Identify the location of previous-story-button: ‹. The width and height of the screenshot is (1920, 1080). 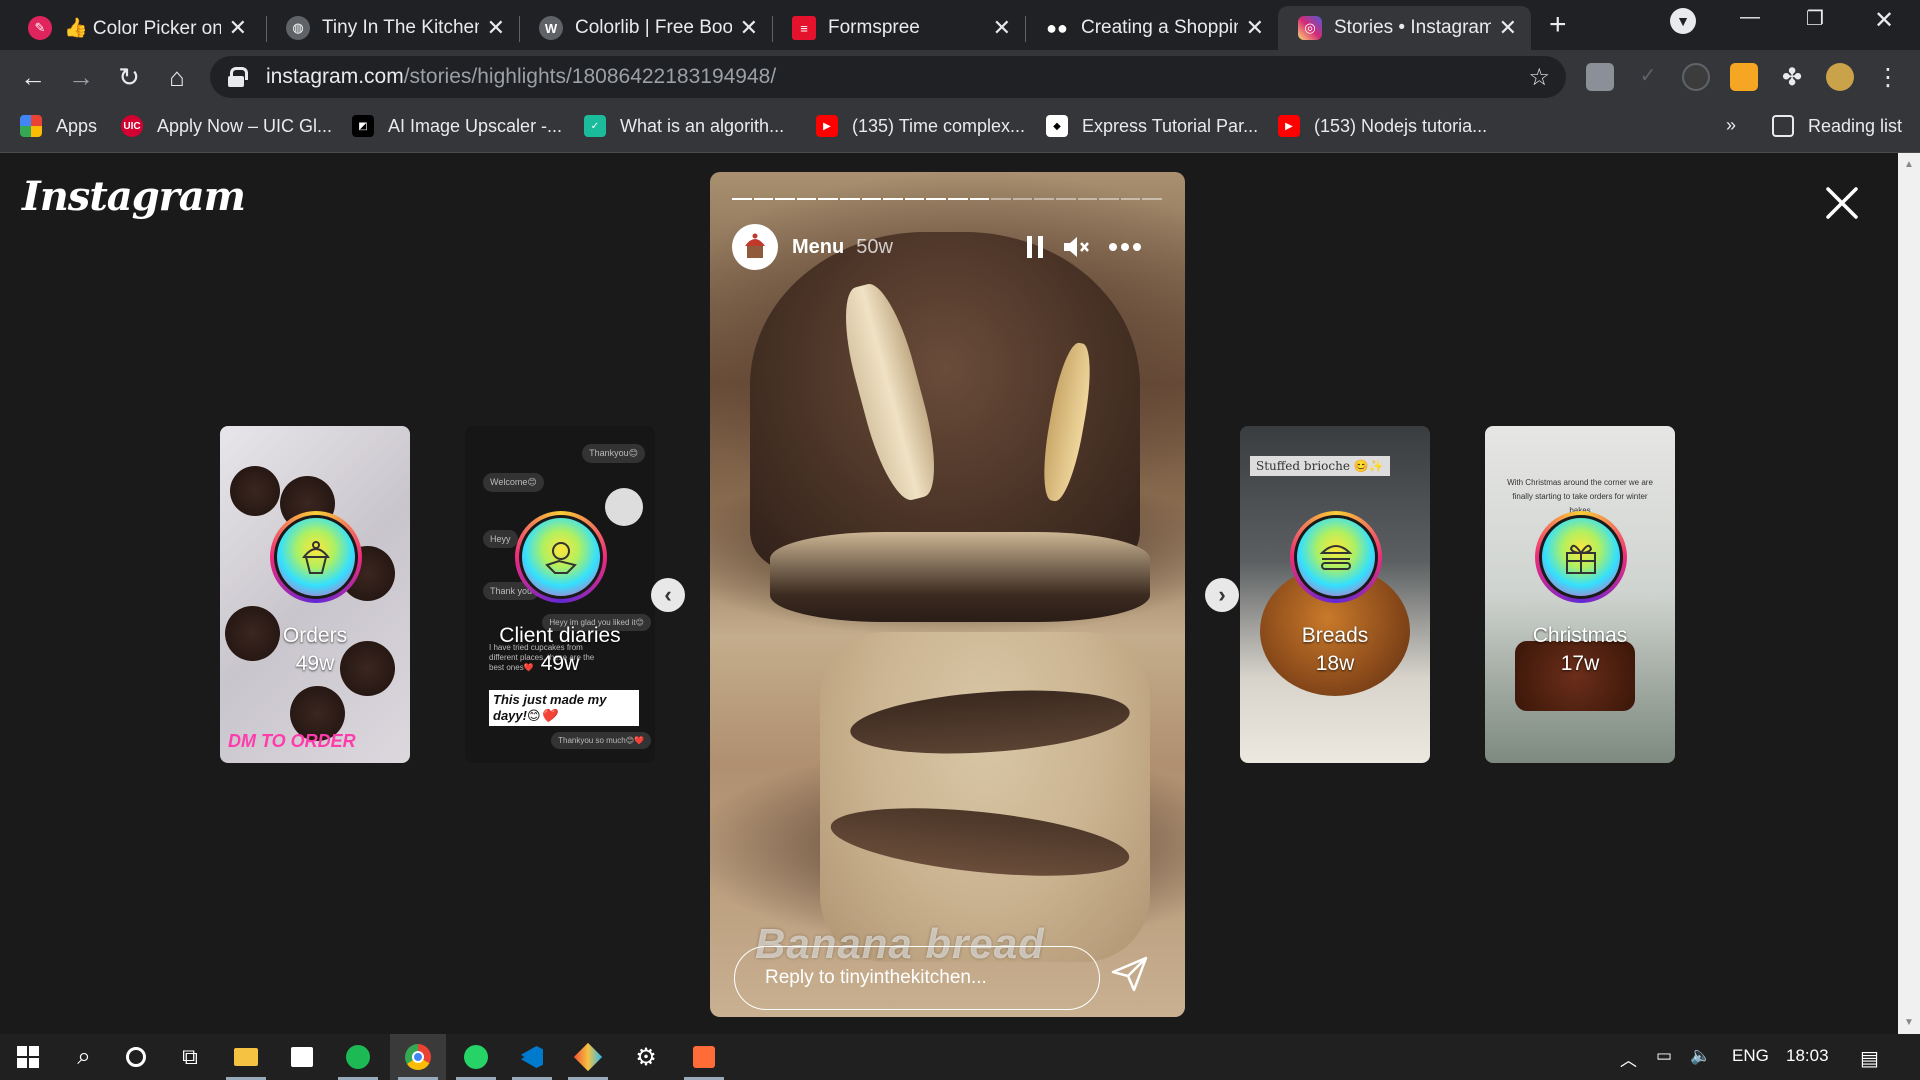
(668, 595).